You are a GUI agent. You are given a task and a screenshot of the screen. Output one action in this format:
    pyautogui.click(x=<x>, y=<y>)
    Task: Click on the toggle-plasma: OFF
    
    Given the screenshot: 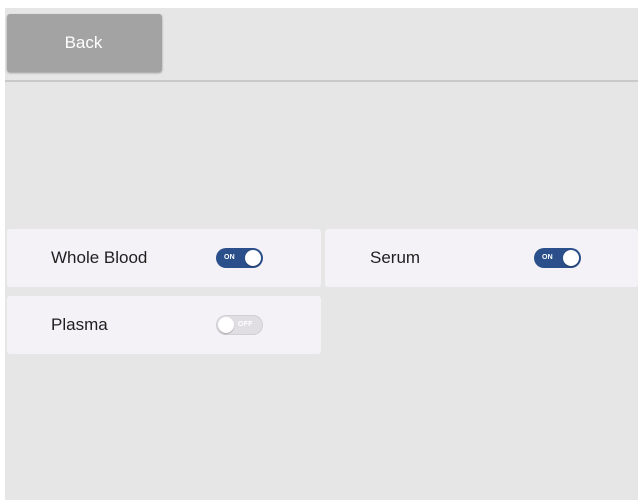 What is the action you would take?
    pyautogui.click(x=239, y=325)
    